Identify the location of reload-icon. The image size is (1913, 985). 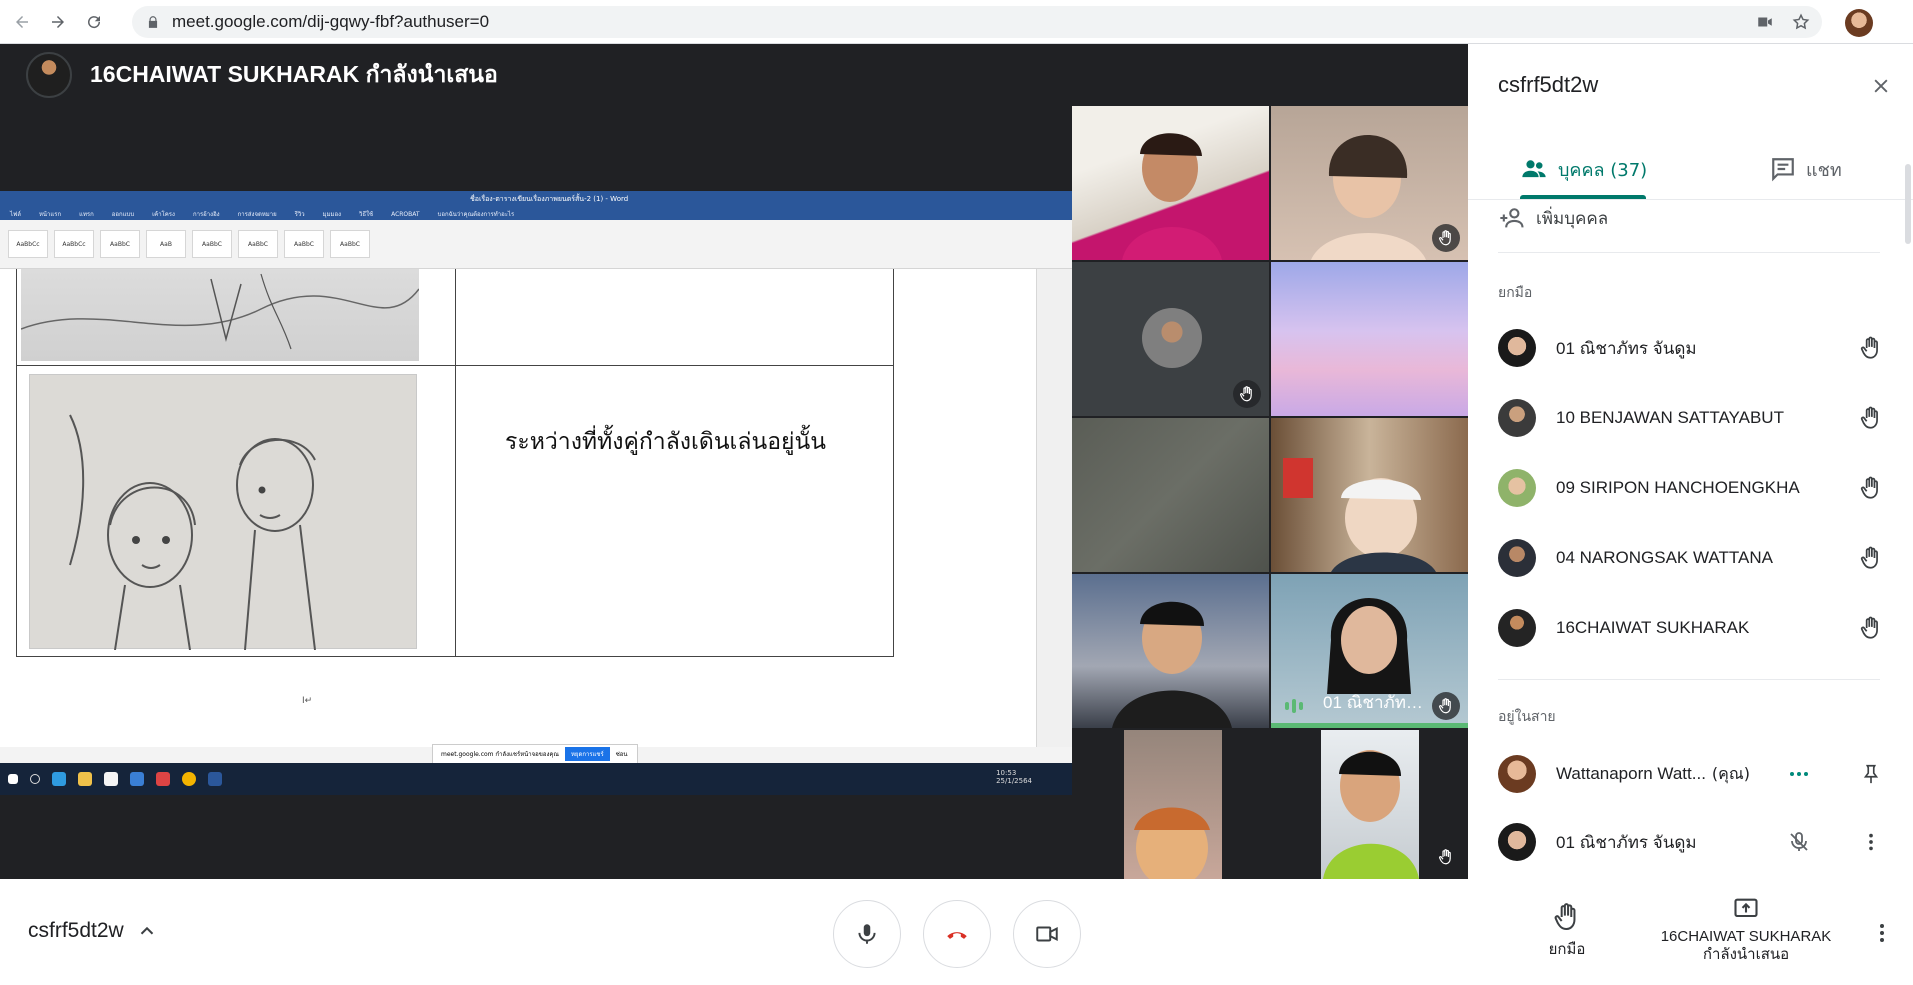
(94, 22).